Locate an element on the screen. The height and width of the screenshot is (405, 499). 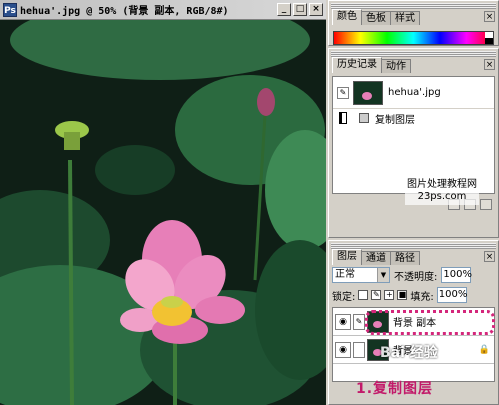
tab-swatches: 色板 is located at coordinates (376, 18).